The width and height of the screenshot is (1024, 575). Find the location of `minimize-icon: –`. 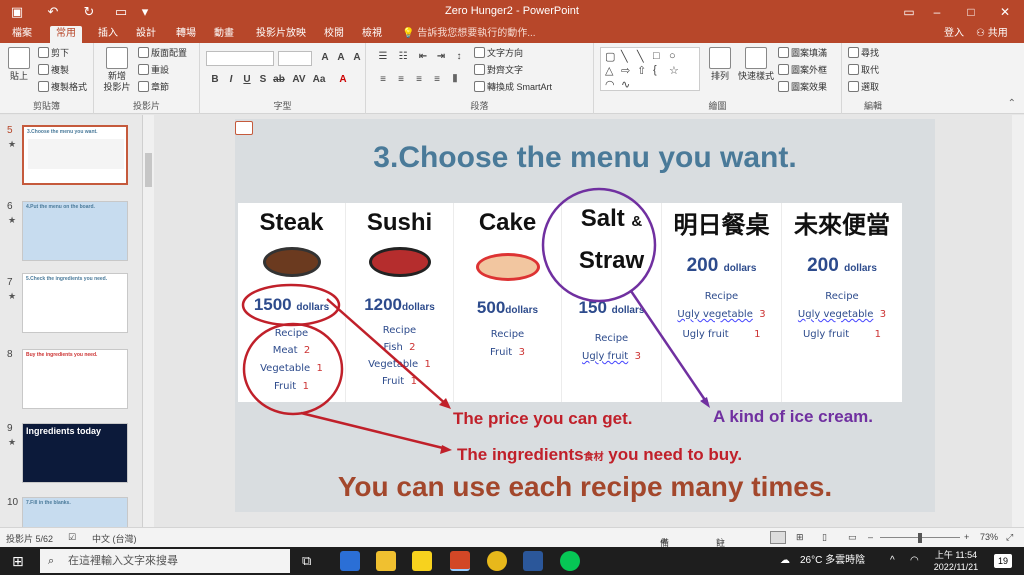

minimize-icon: – is located at coordinates (937, 12).